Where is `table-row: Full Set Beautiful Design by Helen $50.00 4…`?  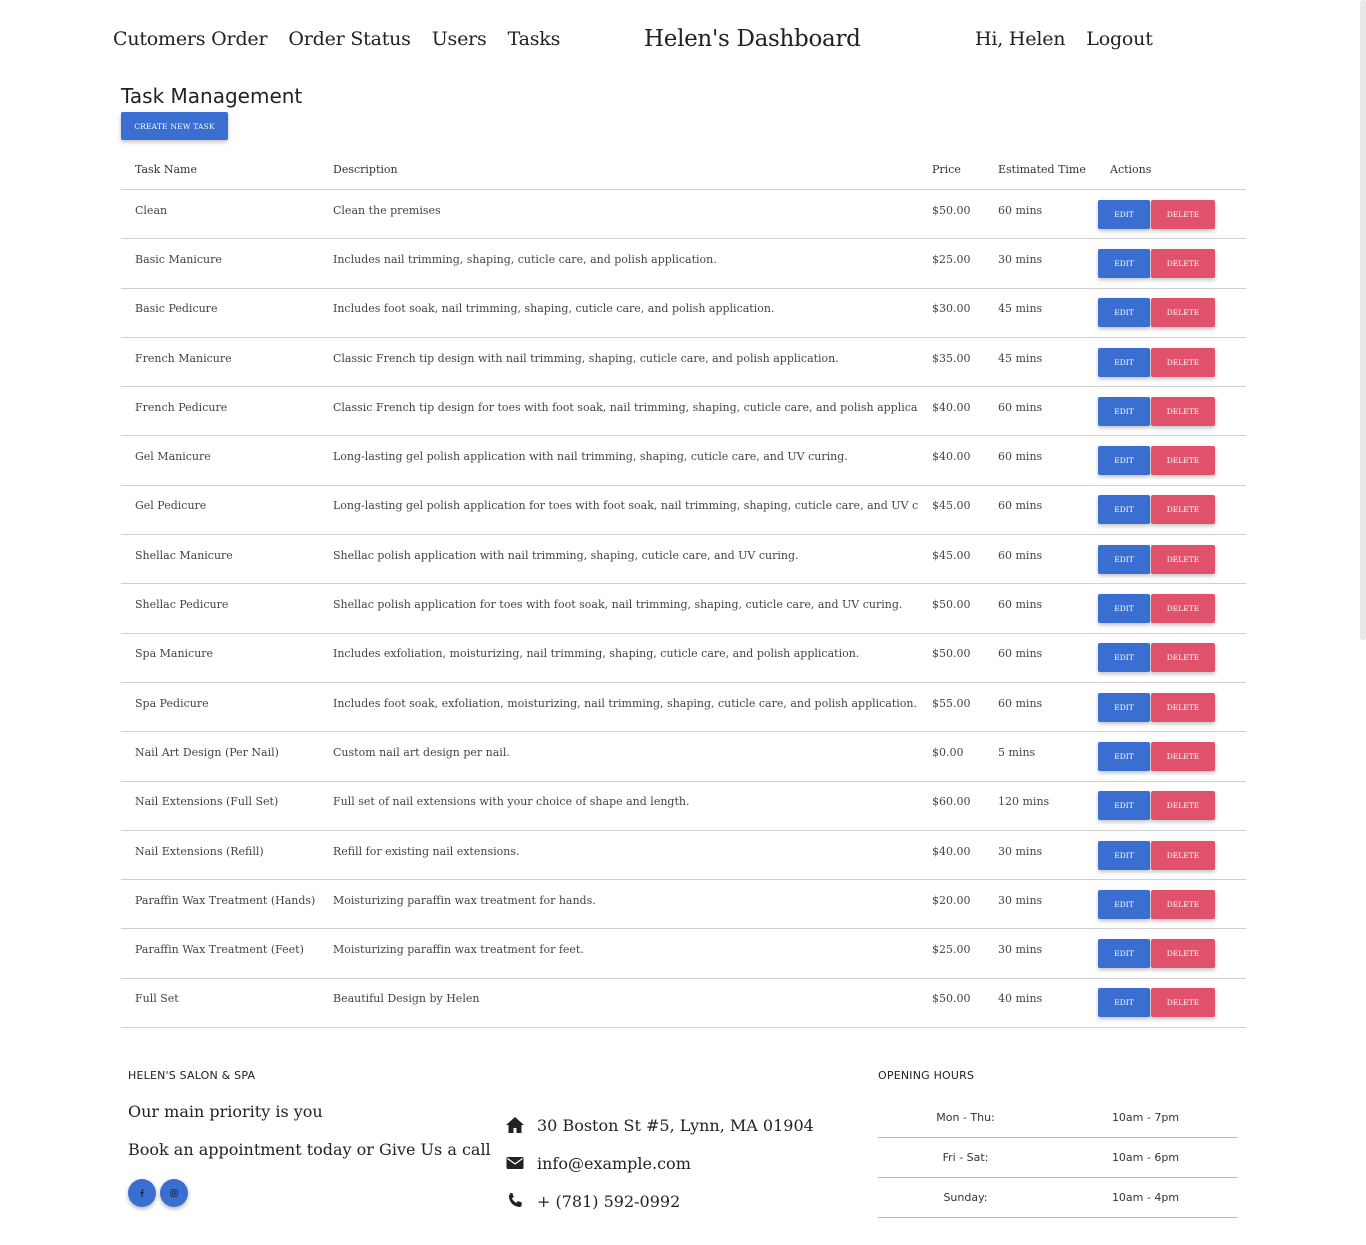
table-row: Full Set Beautiful Design by Helen $50.00 4… is located at coordinates (683, 1003).